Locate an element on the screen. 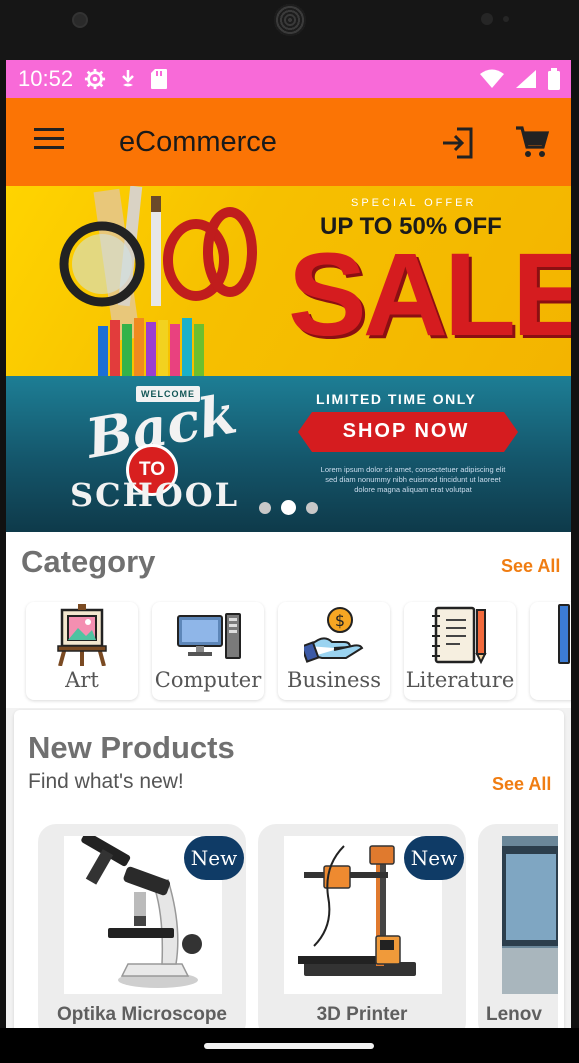 This screenshot has height=1063, width=579. cart-button is located at coordinates (532, 142).